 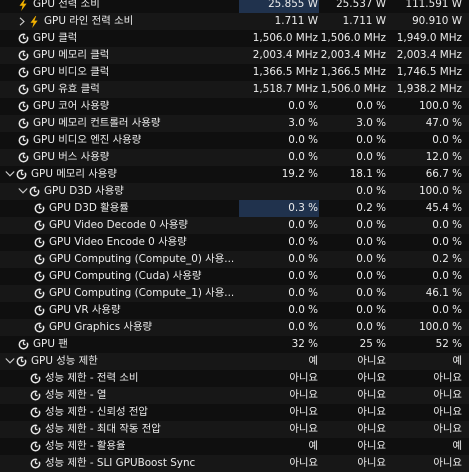 I want to click on sensor-name-cell: 성능 제한 - 활용율, so click(x=148, y=446).